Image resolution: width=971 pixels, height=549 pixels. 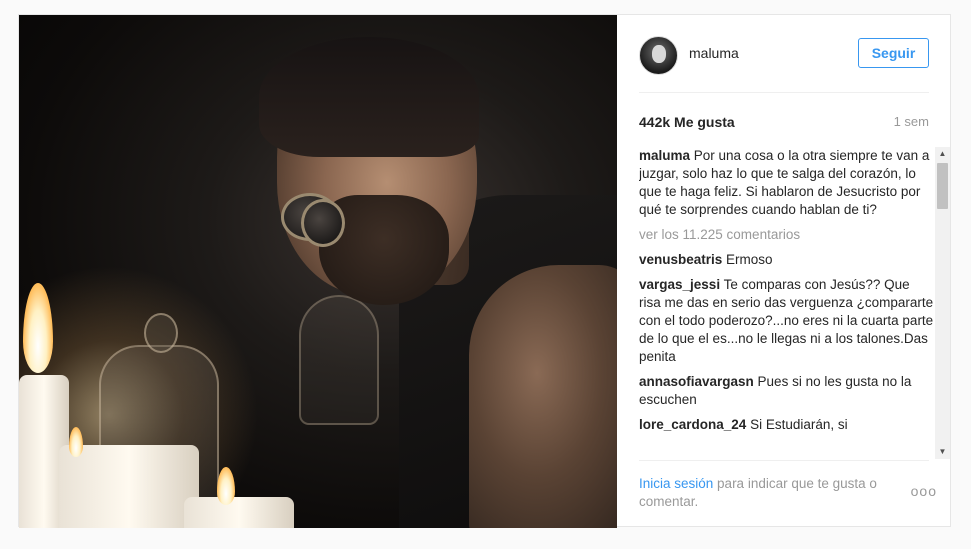 I want to click on login-link: Inicia sesión, so click(x=676, y=483).